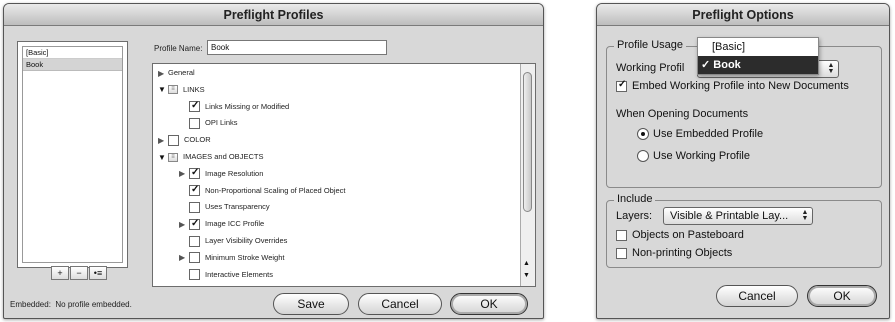 Image resolution: width=895 pixels, height=322 pixels. I want to click on when-opening-label: When Opening Documents, so click(682, 114).